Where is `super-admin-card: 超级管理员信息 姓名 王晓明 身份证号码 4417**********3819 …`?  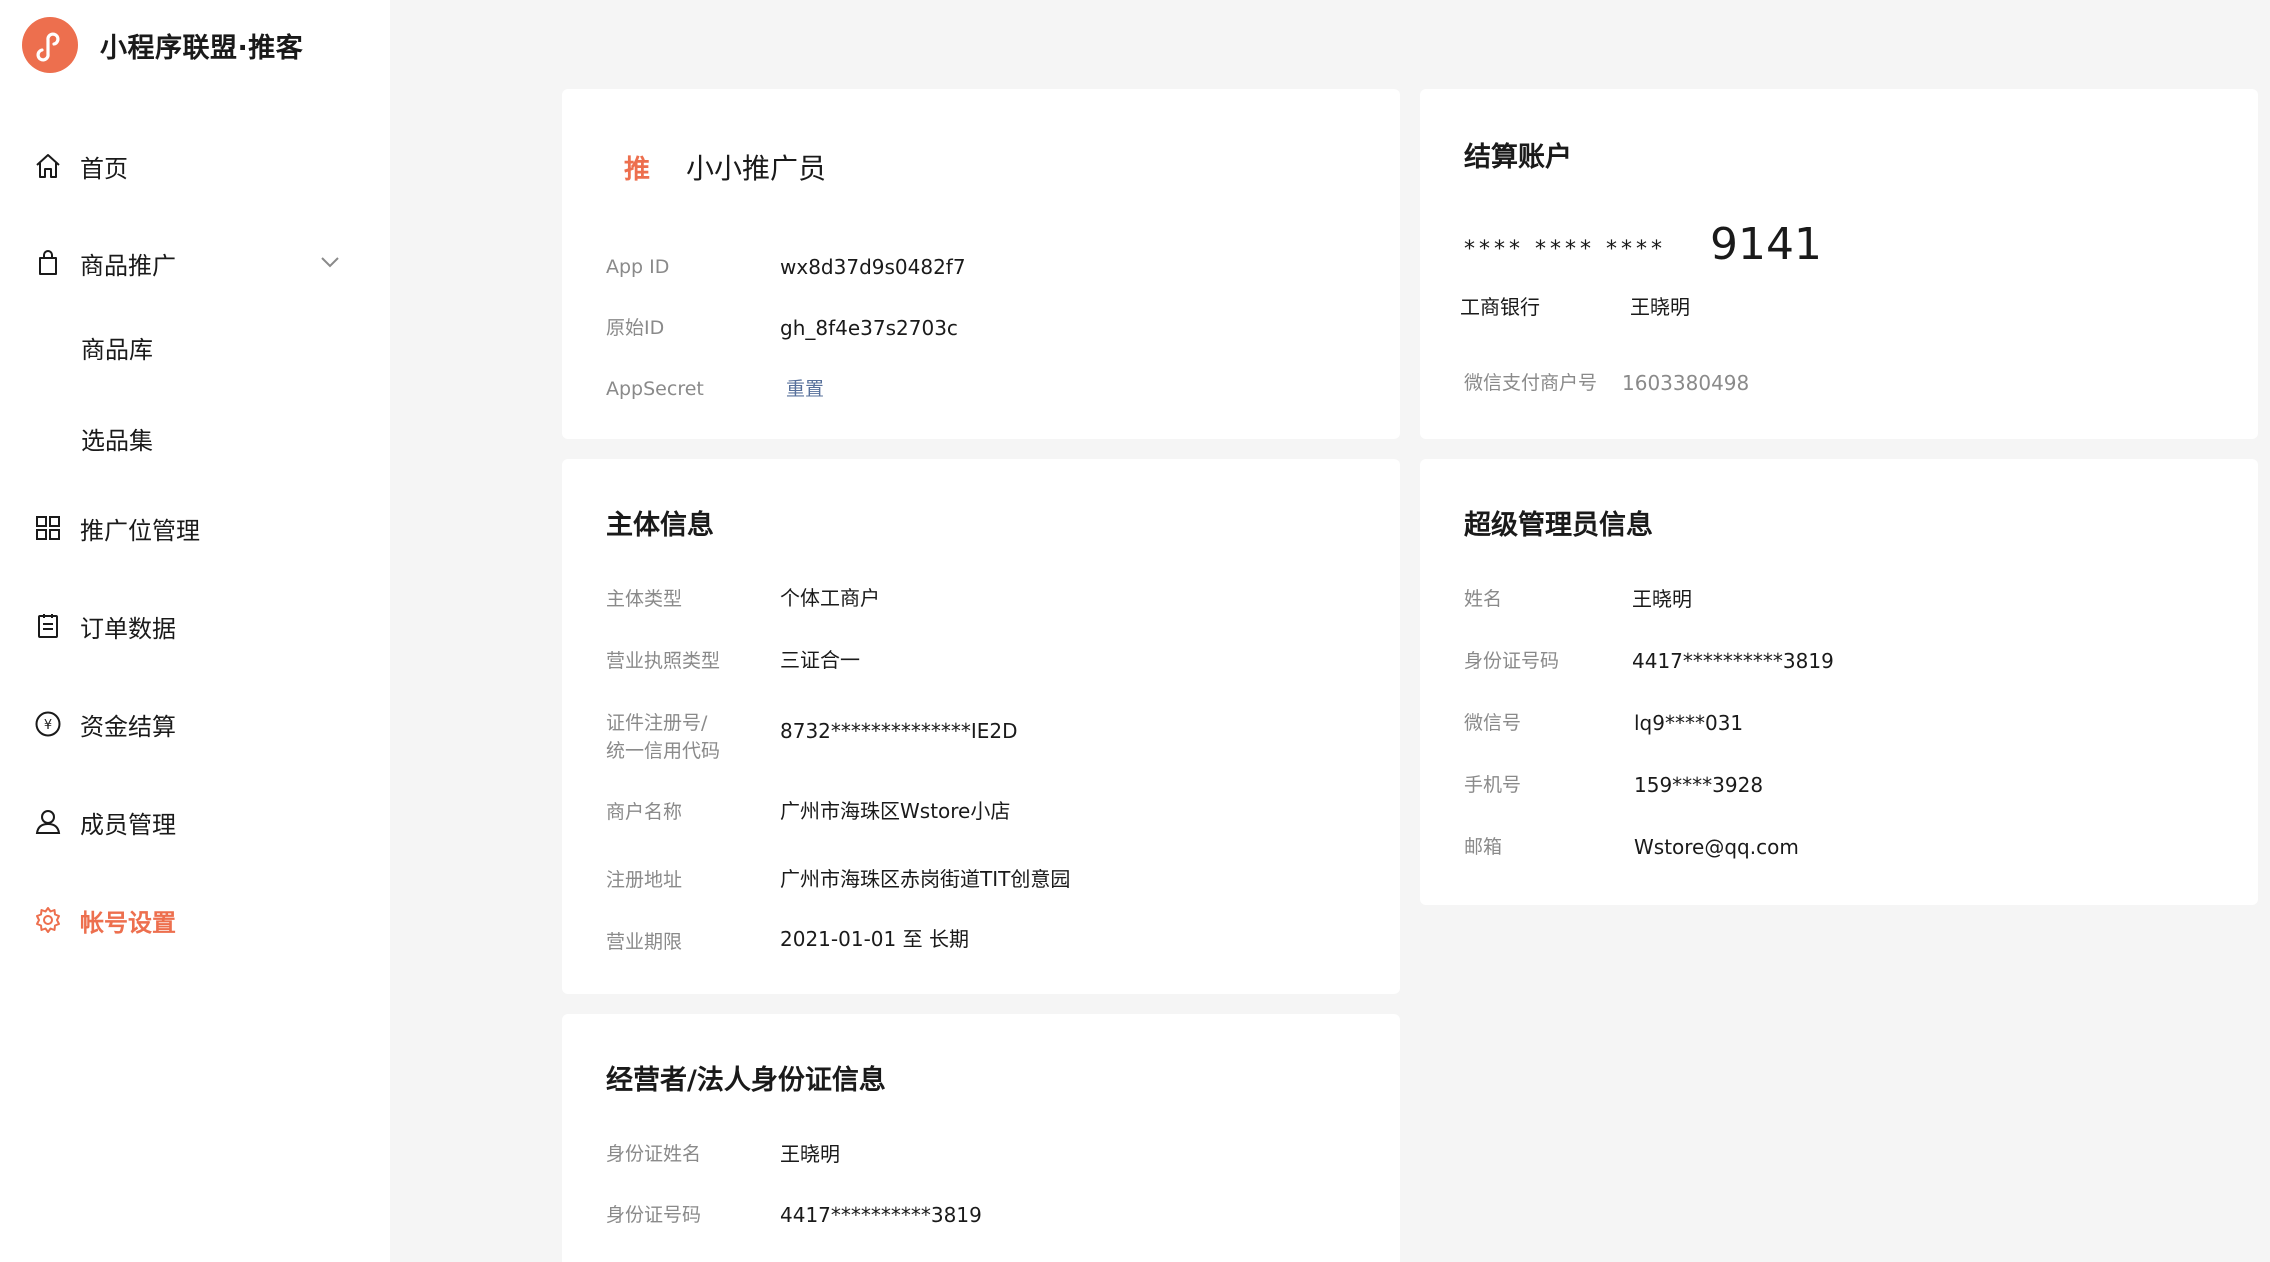
super-admin-card: 超级管理员信息 姓名 王晓明 身份证号码 4417**********3819 … is located at coordinates (1839, 682).